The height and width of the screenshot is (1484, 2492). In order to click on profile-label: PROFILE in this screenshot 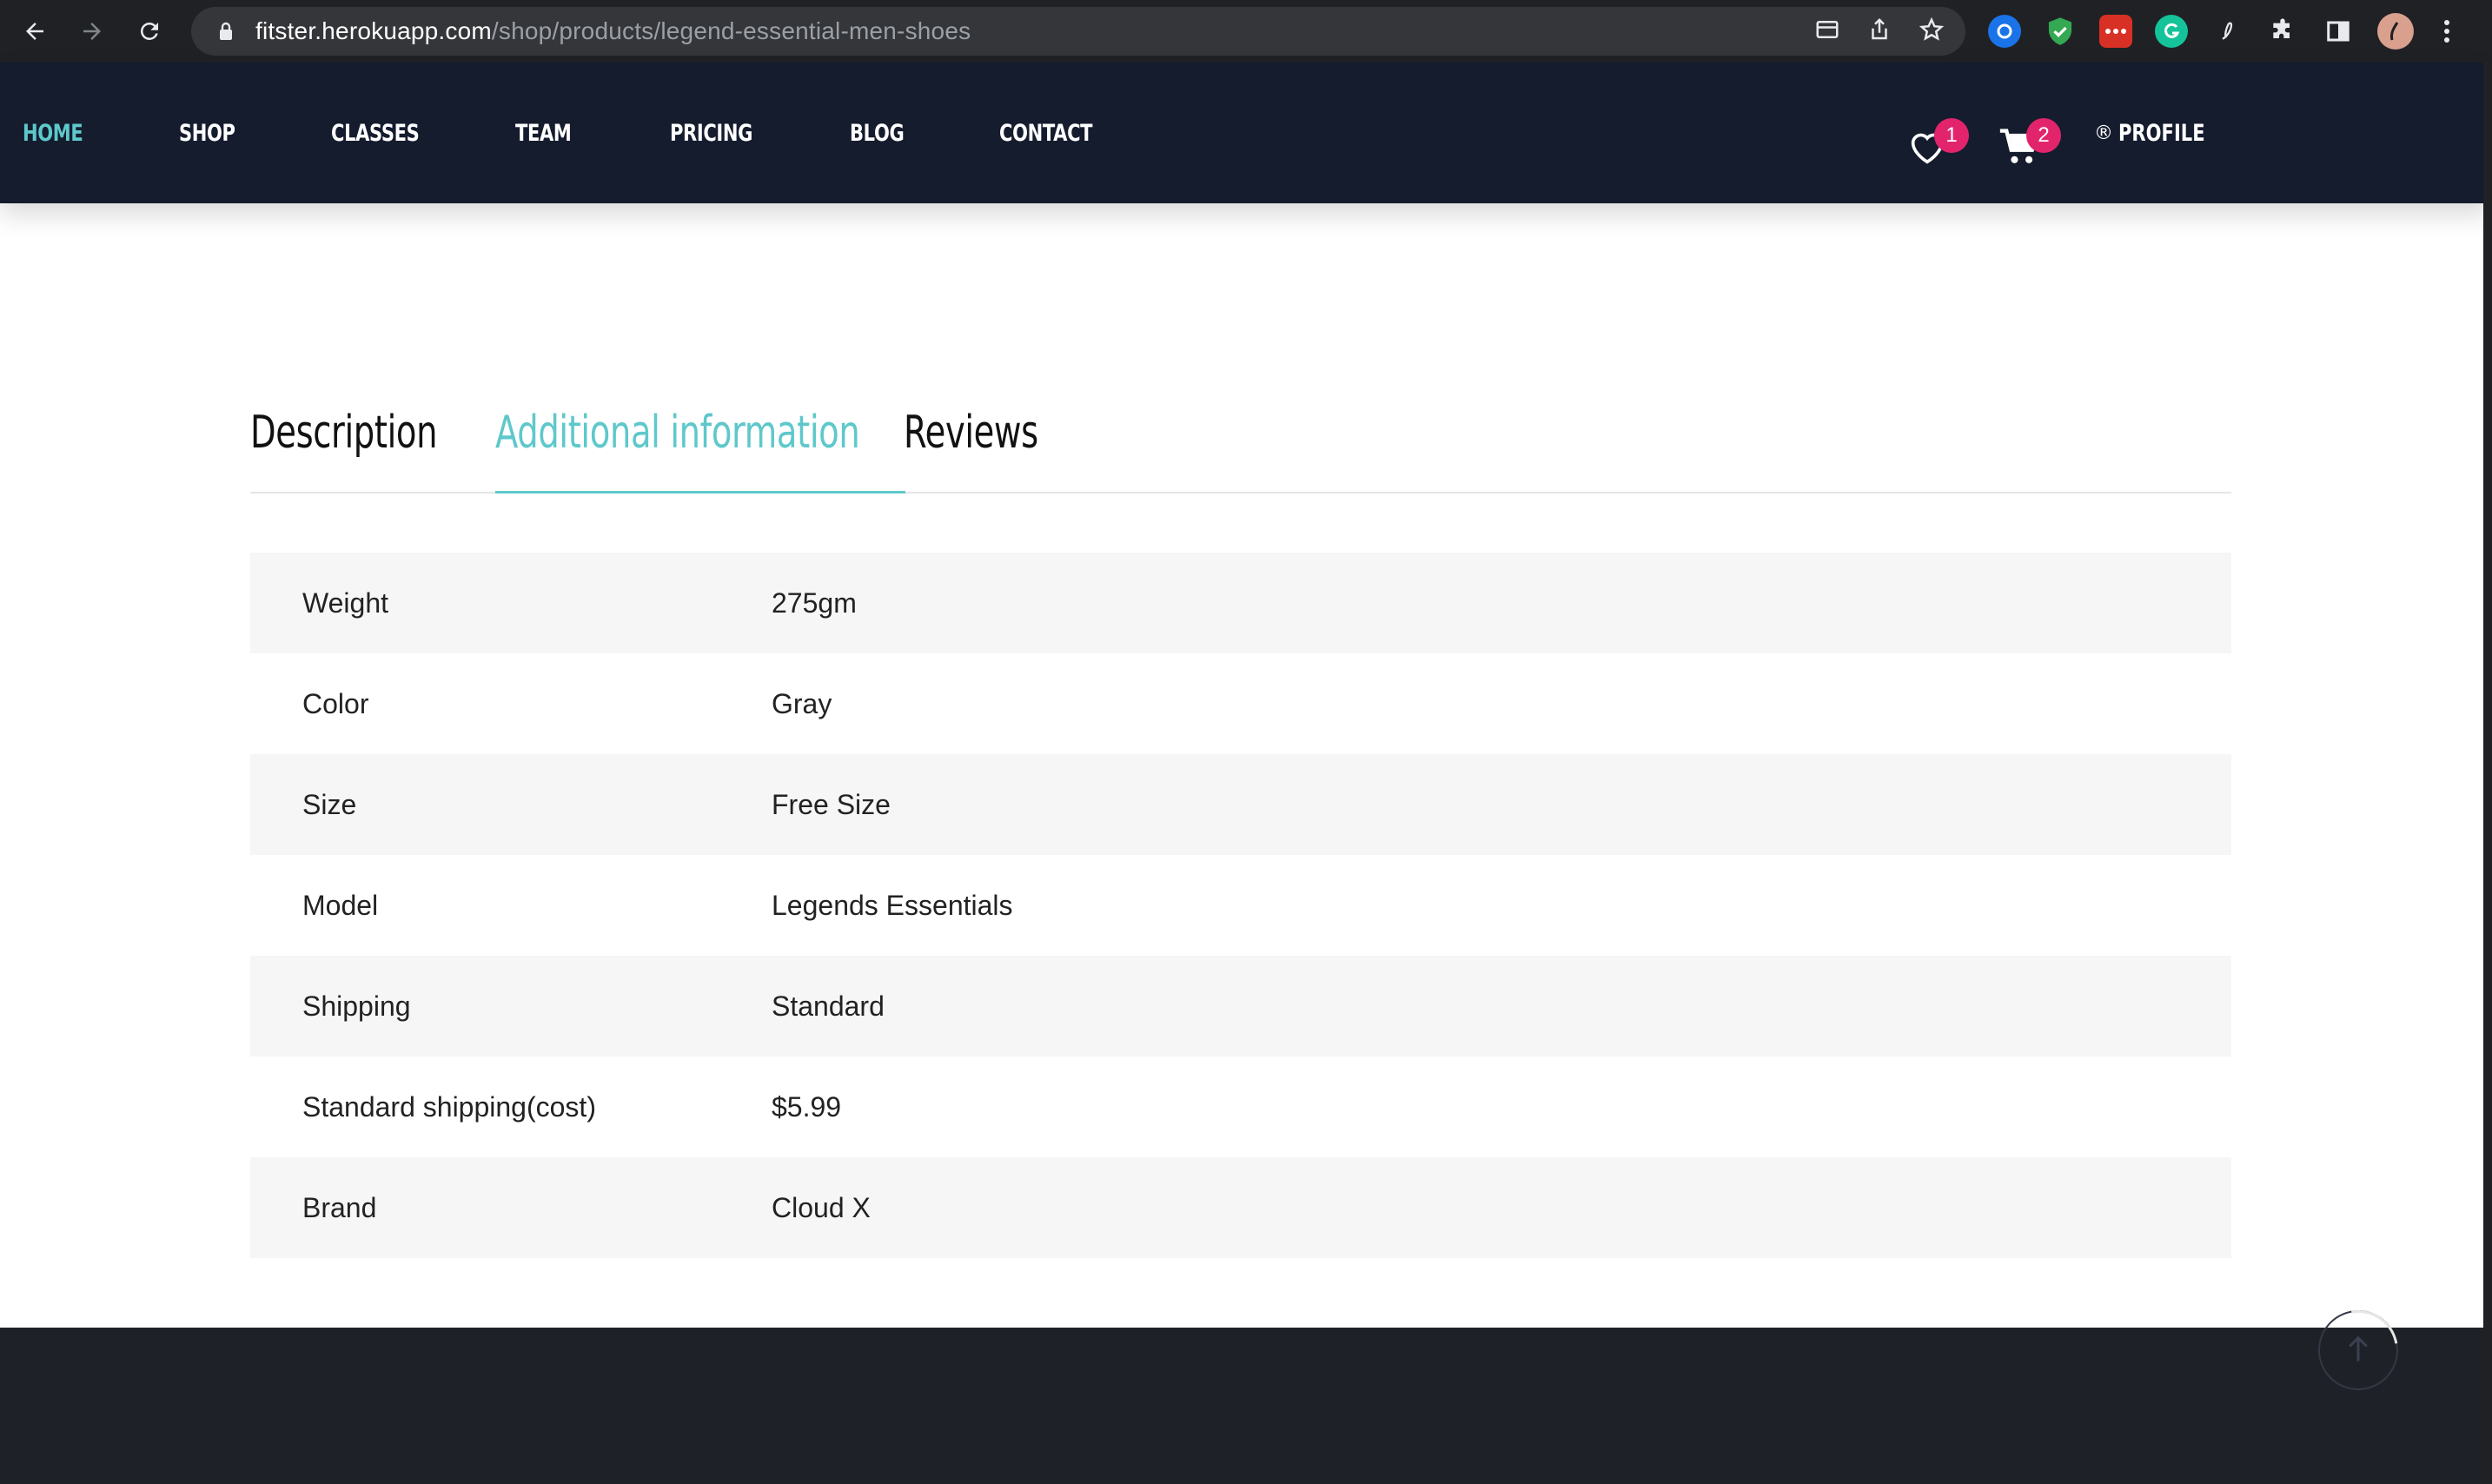, I will do `click(2161, 133)`.